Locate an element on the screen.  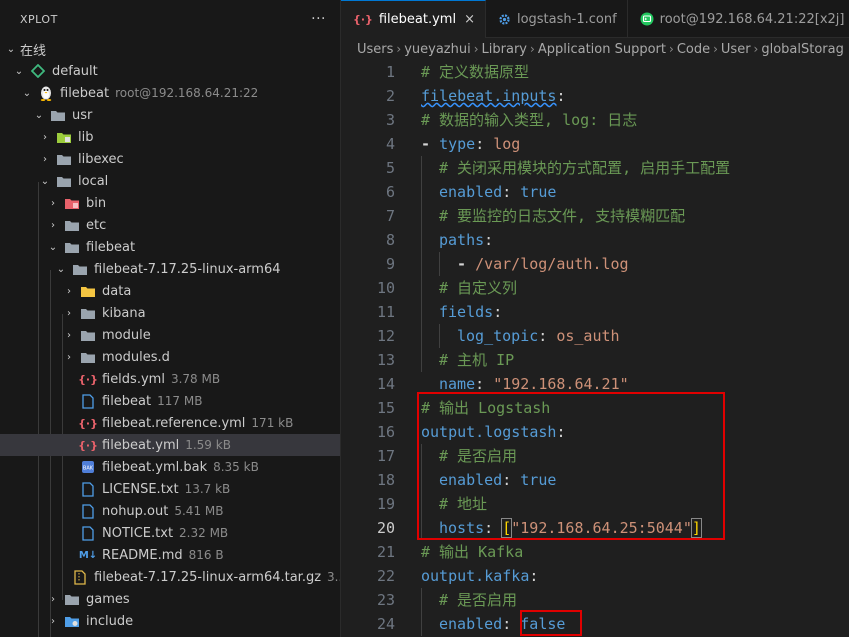
tree-item-filebeat-dist: ⌄ filebeat-7.17.25-linux-arm64 is located at coordinates (170, 269).